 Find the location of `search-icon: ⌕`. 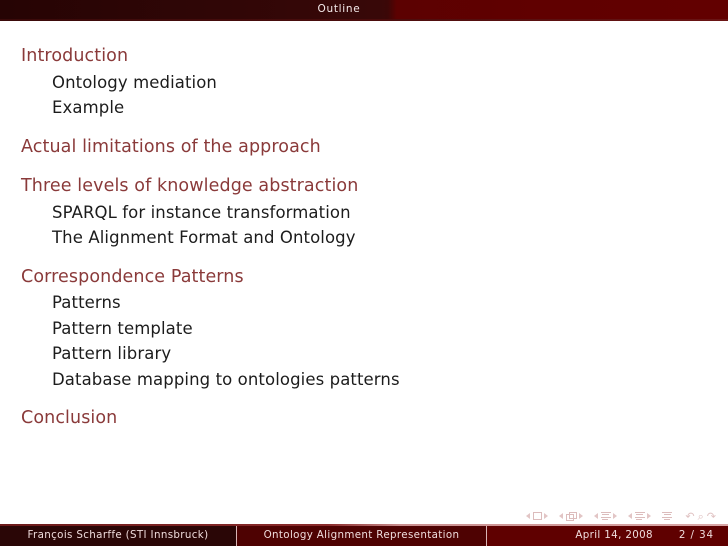

search-icon: ⌕ is located at coordinates (701, 516).